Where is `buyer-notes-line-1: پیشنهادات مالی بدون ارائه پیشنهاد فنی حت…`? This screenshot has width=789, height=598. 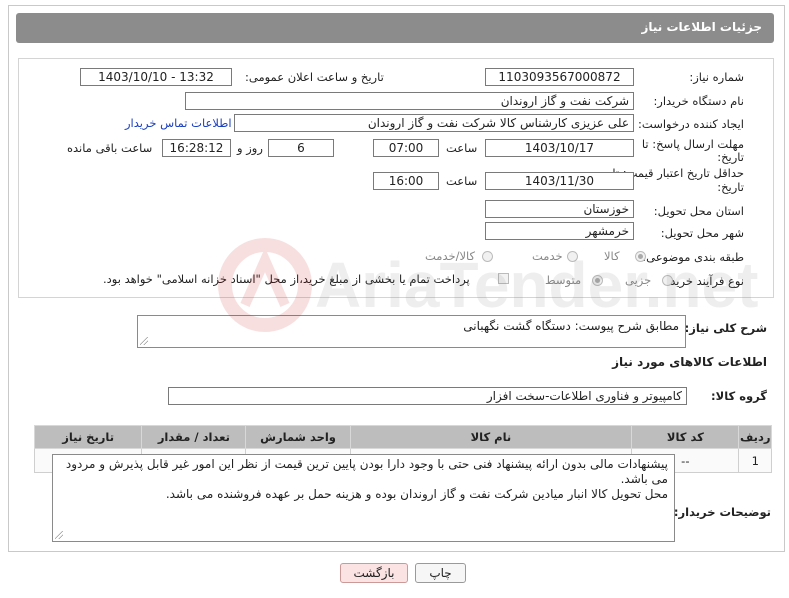
buyer-notes-line-1: پیشنهادات مالی بدون ارائه پیشنهاد فنی حت… is located at coordinates (366, 471).